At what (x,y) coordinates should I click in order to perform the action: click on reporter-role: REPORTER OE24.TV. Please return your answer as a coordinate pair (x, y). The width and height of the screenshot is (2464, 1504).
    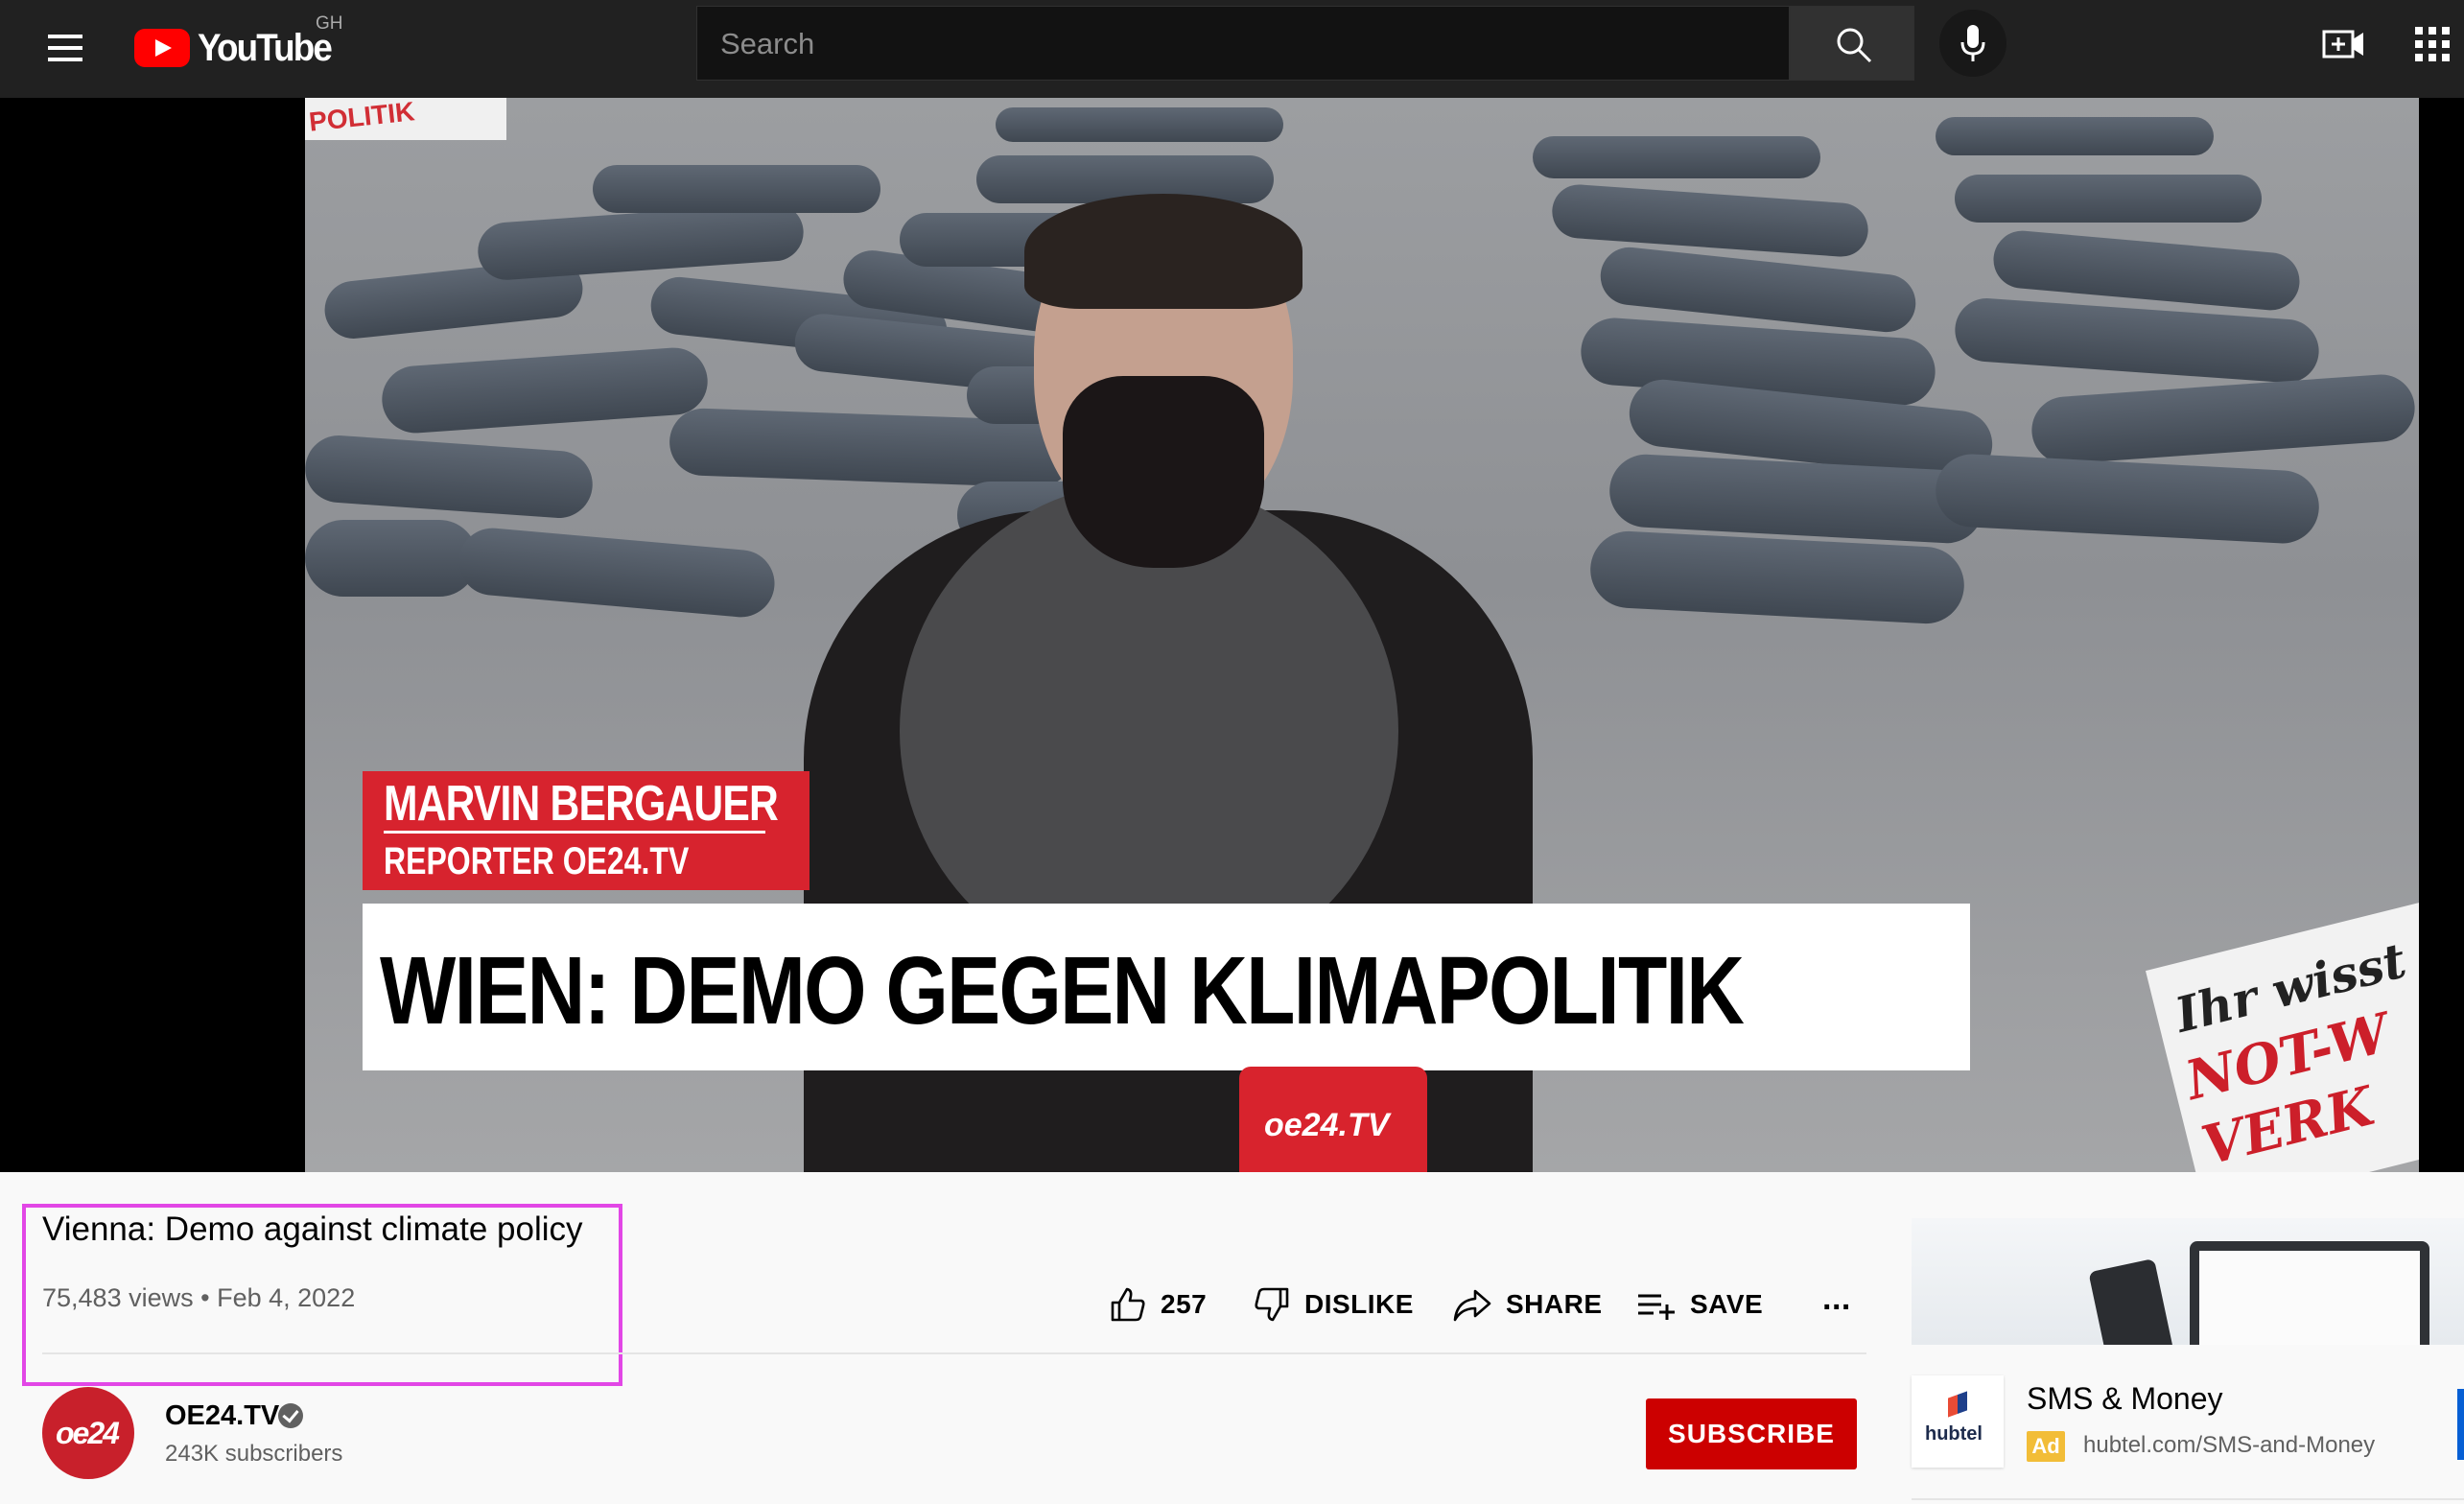
    Looking at the image, I should click on (537, 861).